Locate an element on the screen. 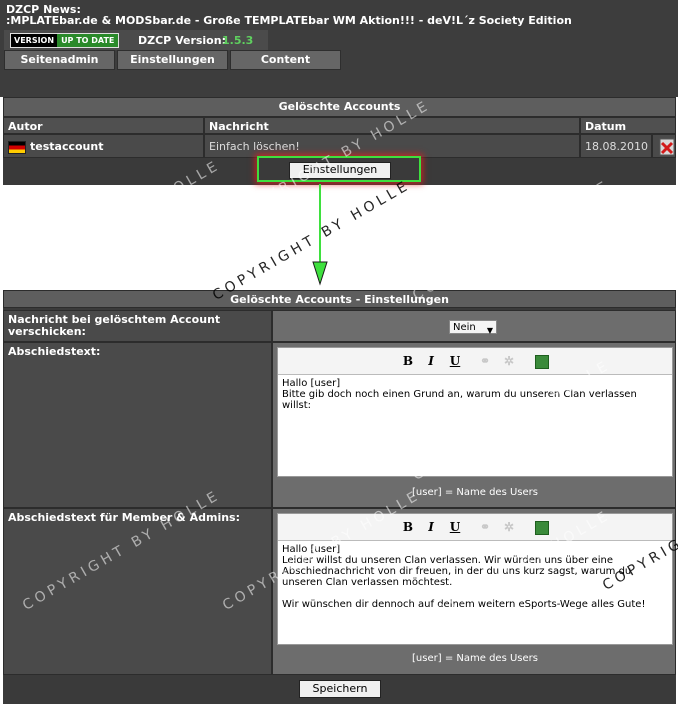 The height and width of the screenshot is (707, 678). farewell-label: Abschiedstext: is located at coordinates (137, 425).